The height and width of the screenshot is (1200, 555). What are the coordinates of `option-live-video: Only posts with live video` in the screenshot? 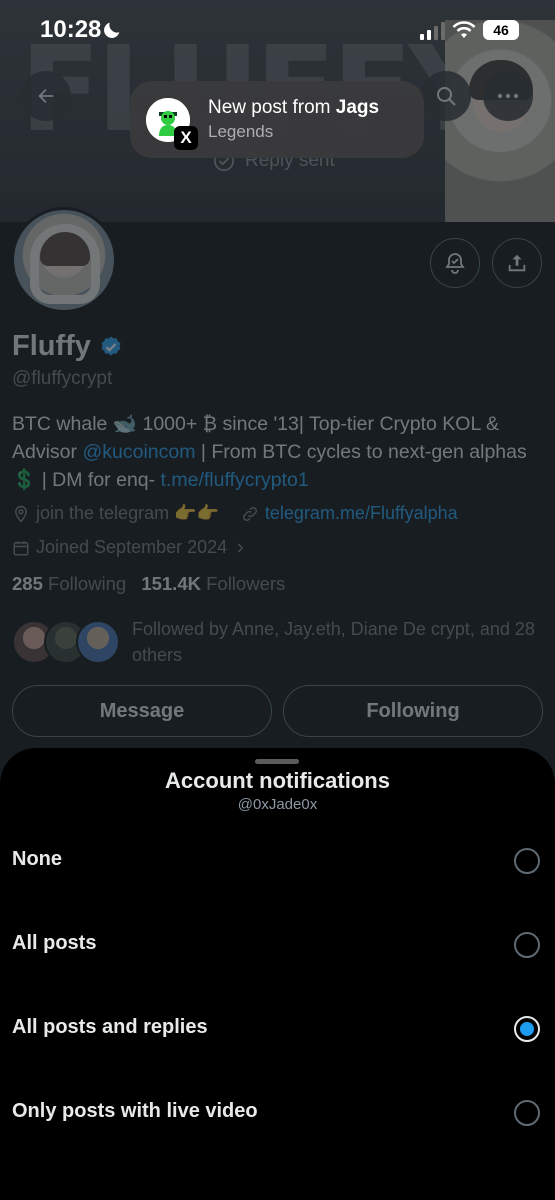 It's located at (277, 1113).